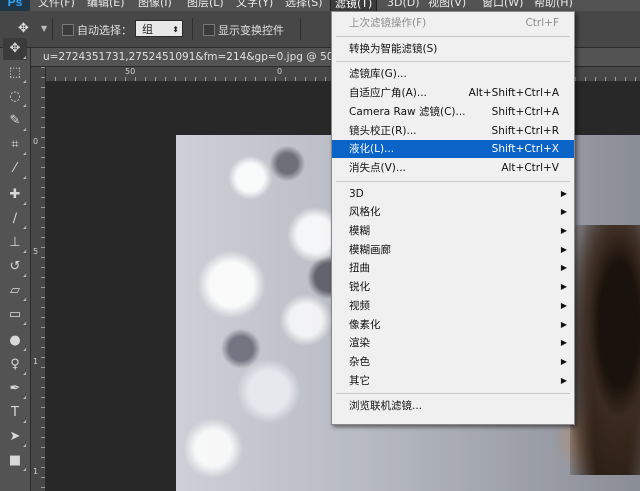 This screenshot has width=640, height=491. Describe the element at coordinates (365, 212) in the screenshot. I see `menu-item-label: 风格化` at that location.